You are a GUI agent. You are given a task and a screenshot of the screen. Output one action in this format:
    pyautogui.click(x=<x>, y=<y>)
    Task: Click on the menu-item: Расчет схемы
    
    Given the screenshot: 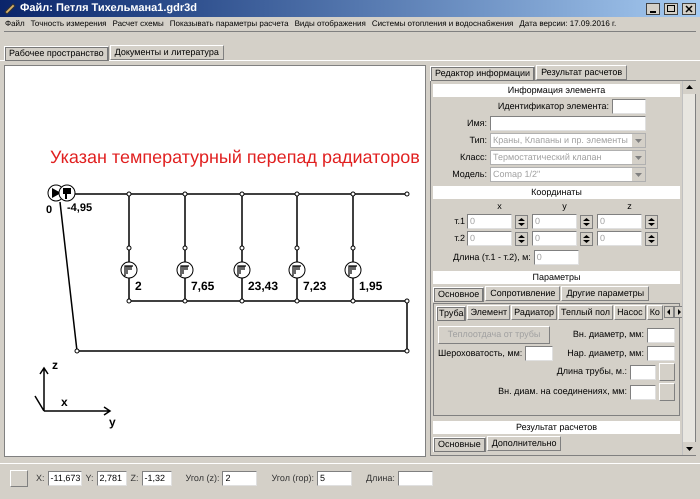 What is the action you would take?
    pyautogui.click(x=138, y=24)
    